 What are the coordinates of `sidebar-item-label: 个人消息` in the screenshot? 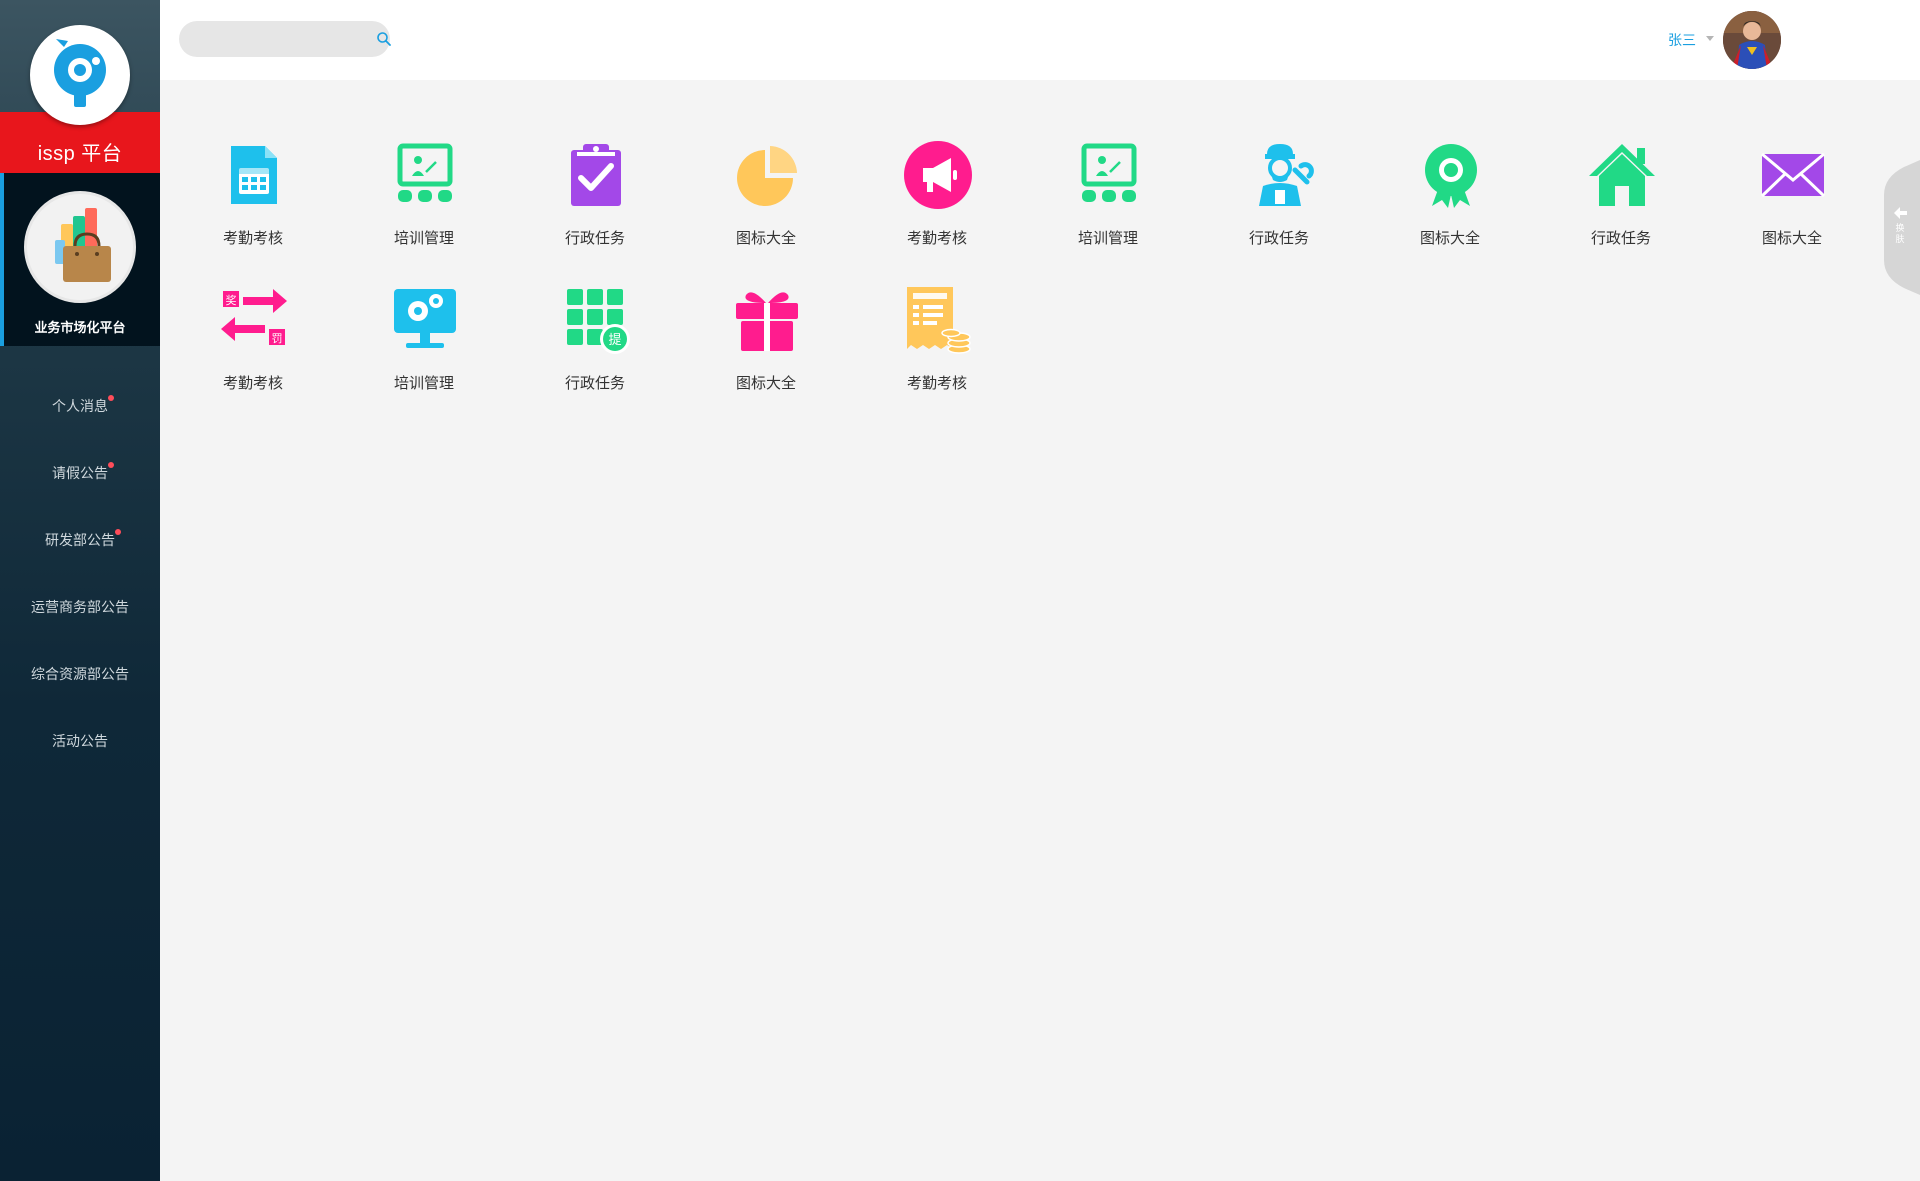 It's located at (80, 407).